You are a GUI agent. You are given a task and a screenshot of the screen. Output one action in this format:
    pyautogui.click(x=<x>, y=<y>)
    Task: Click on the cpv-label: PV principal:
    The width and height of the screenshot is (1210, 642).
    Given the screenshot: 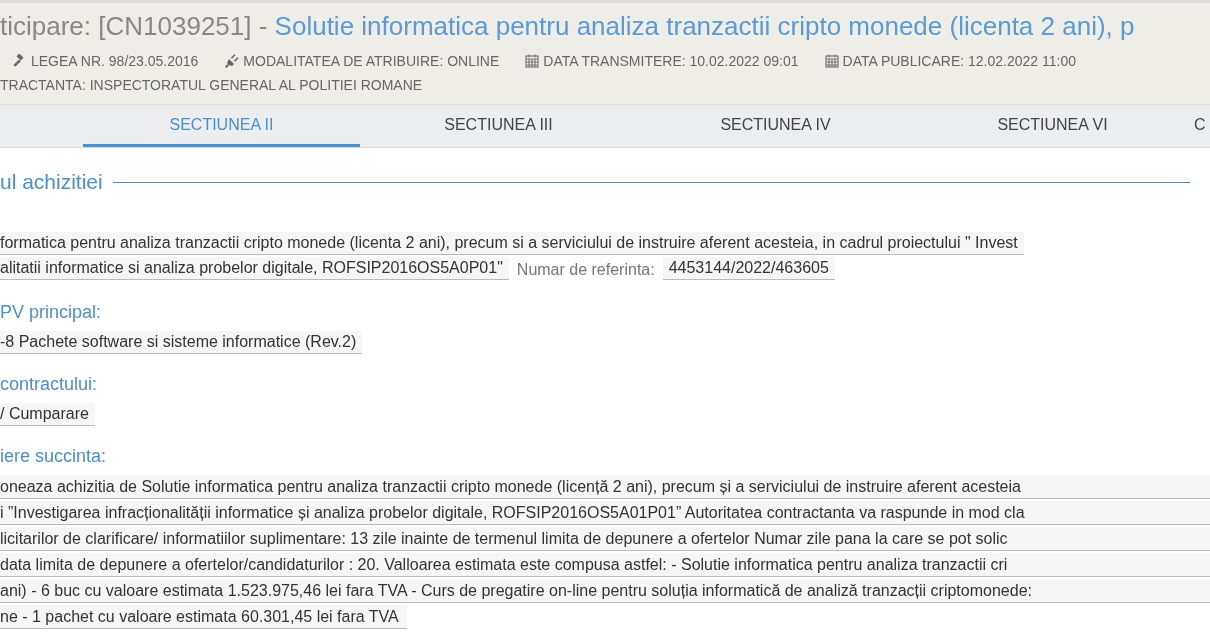 What is the action you would take?
    pyautogui.click(x=51, y=312)
    